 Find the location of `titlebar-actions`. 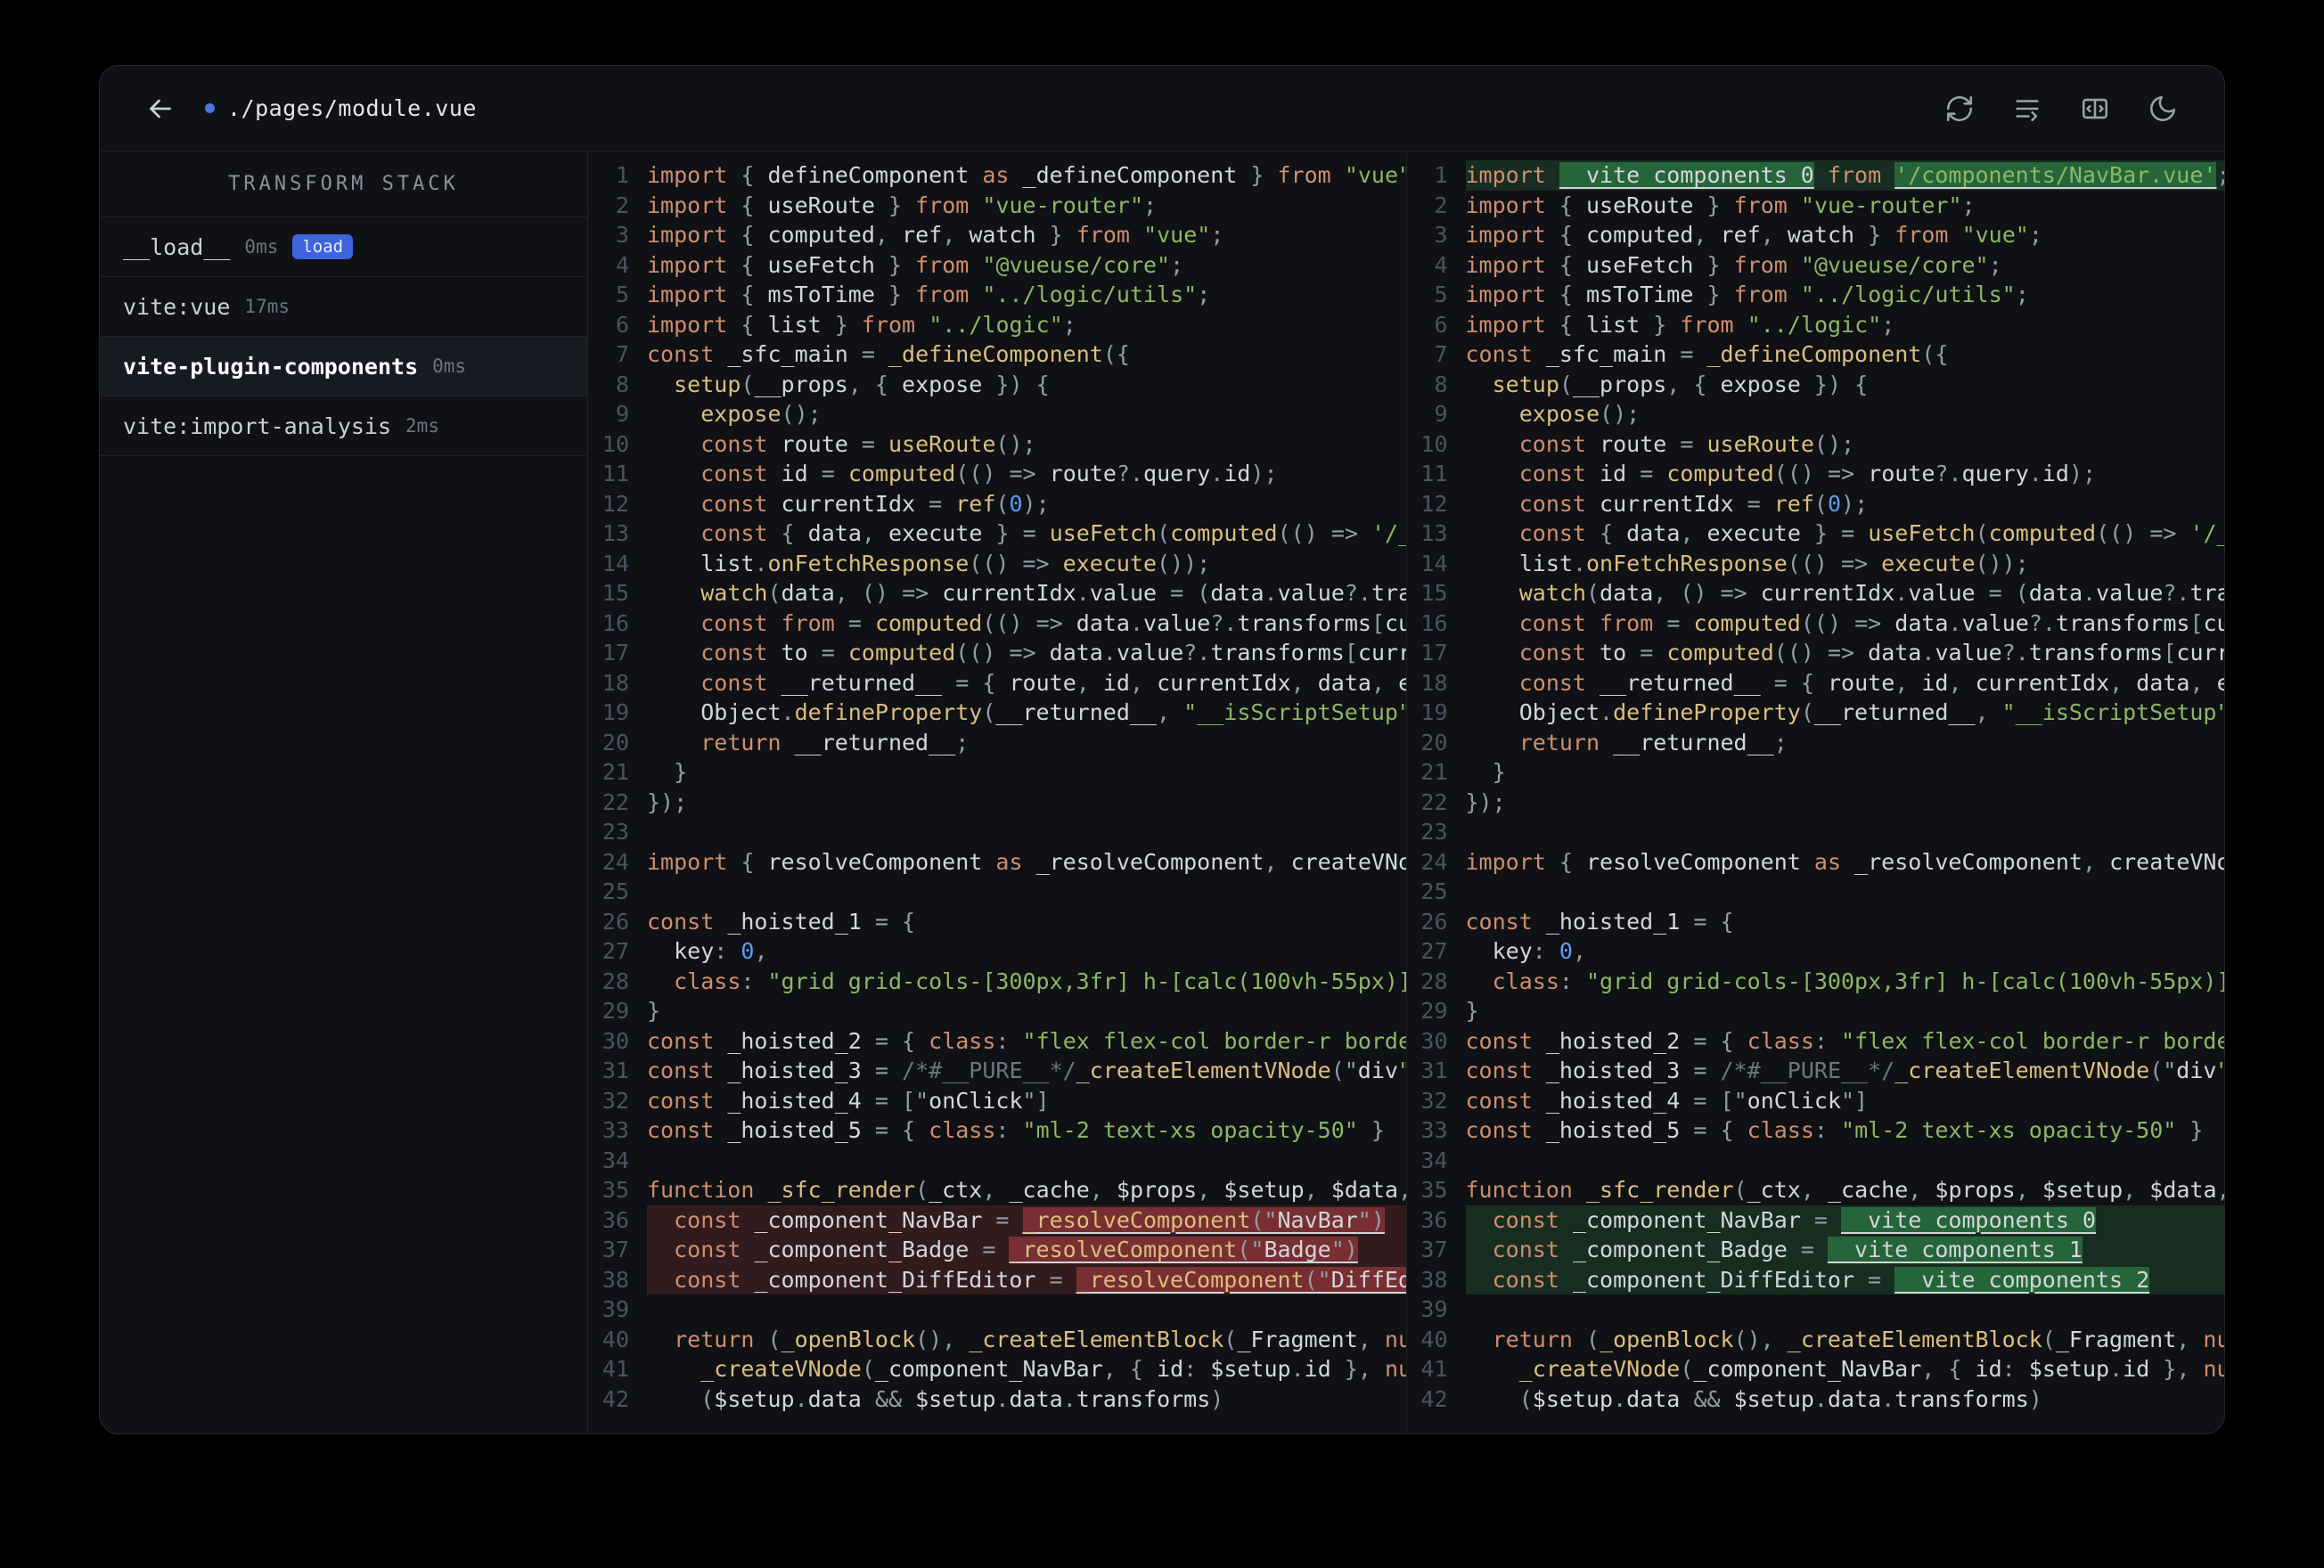

titlebar-actions is located at coordinates (2061, 108).